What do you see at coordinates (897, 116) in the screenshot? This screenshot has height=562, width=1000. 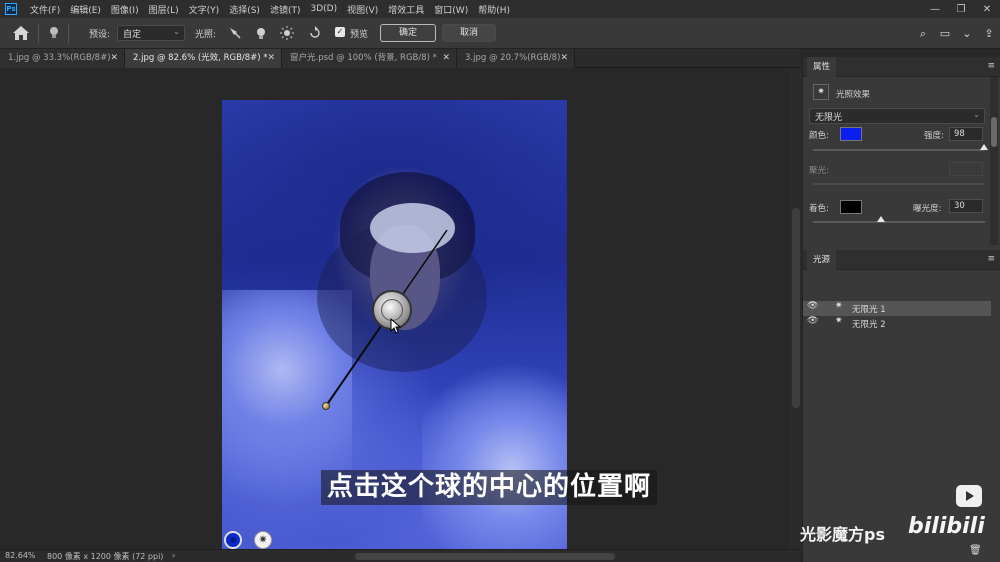 I see `light-type-select: 无限光 ⌄` at bounding box center [897, 116].